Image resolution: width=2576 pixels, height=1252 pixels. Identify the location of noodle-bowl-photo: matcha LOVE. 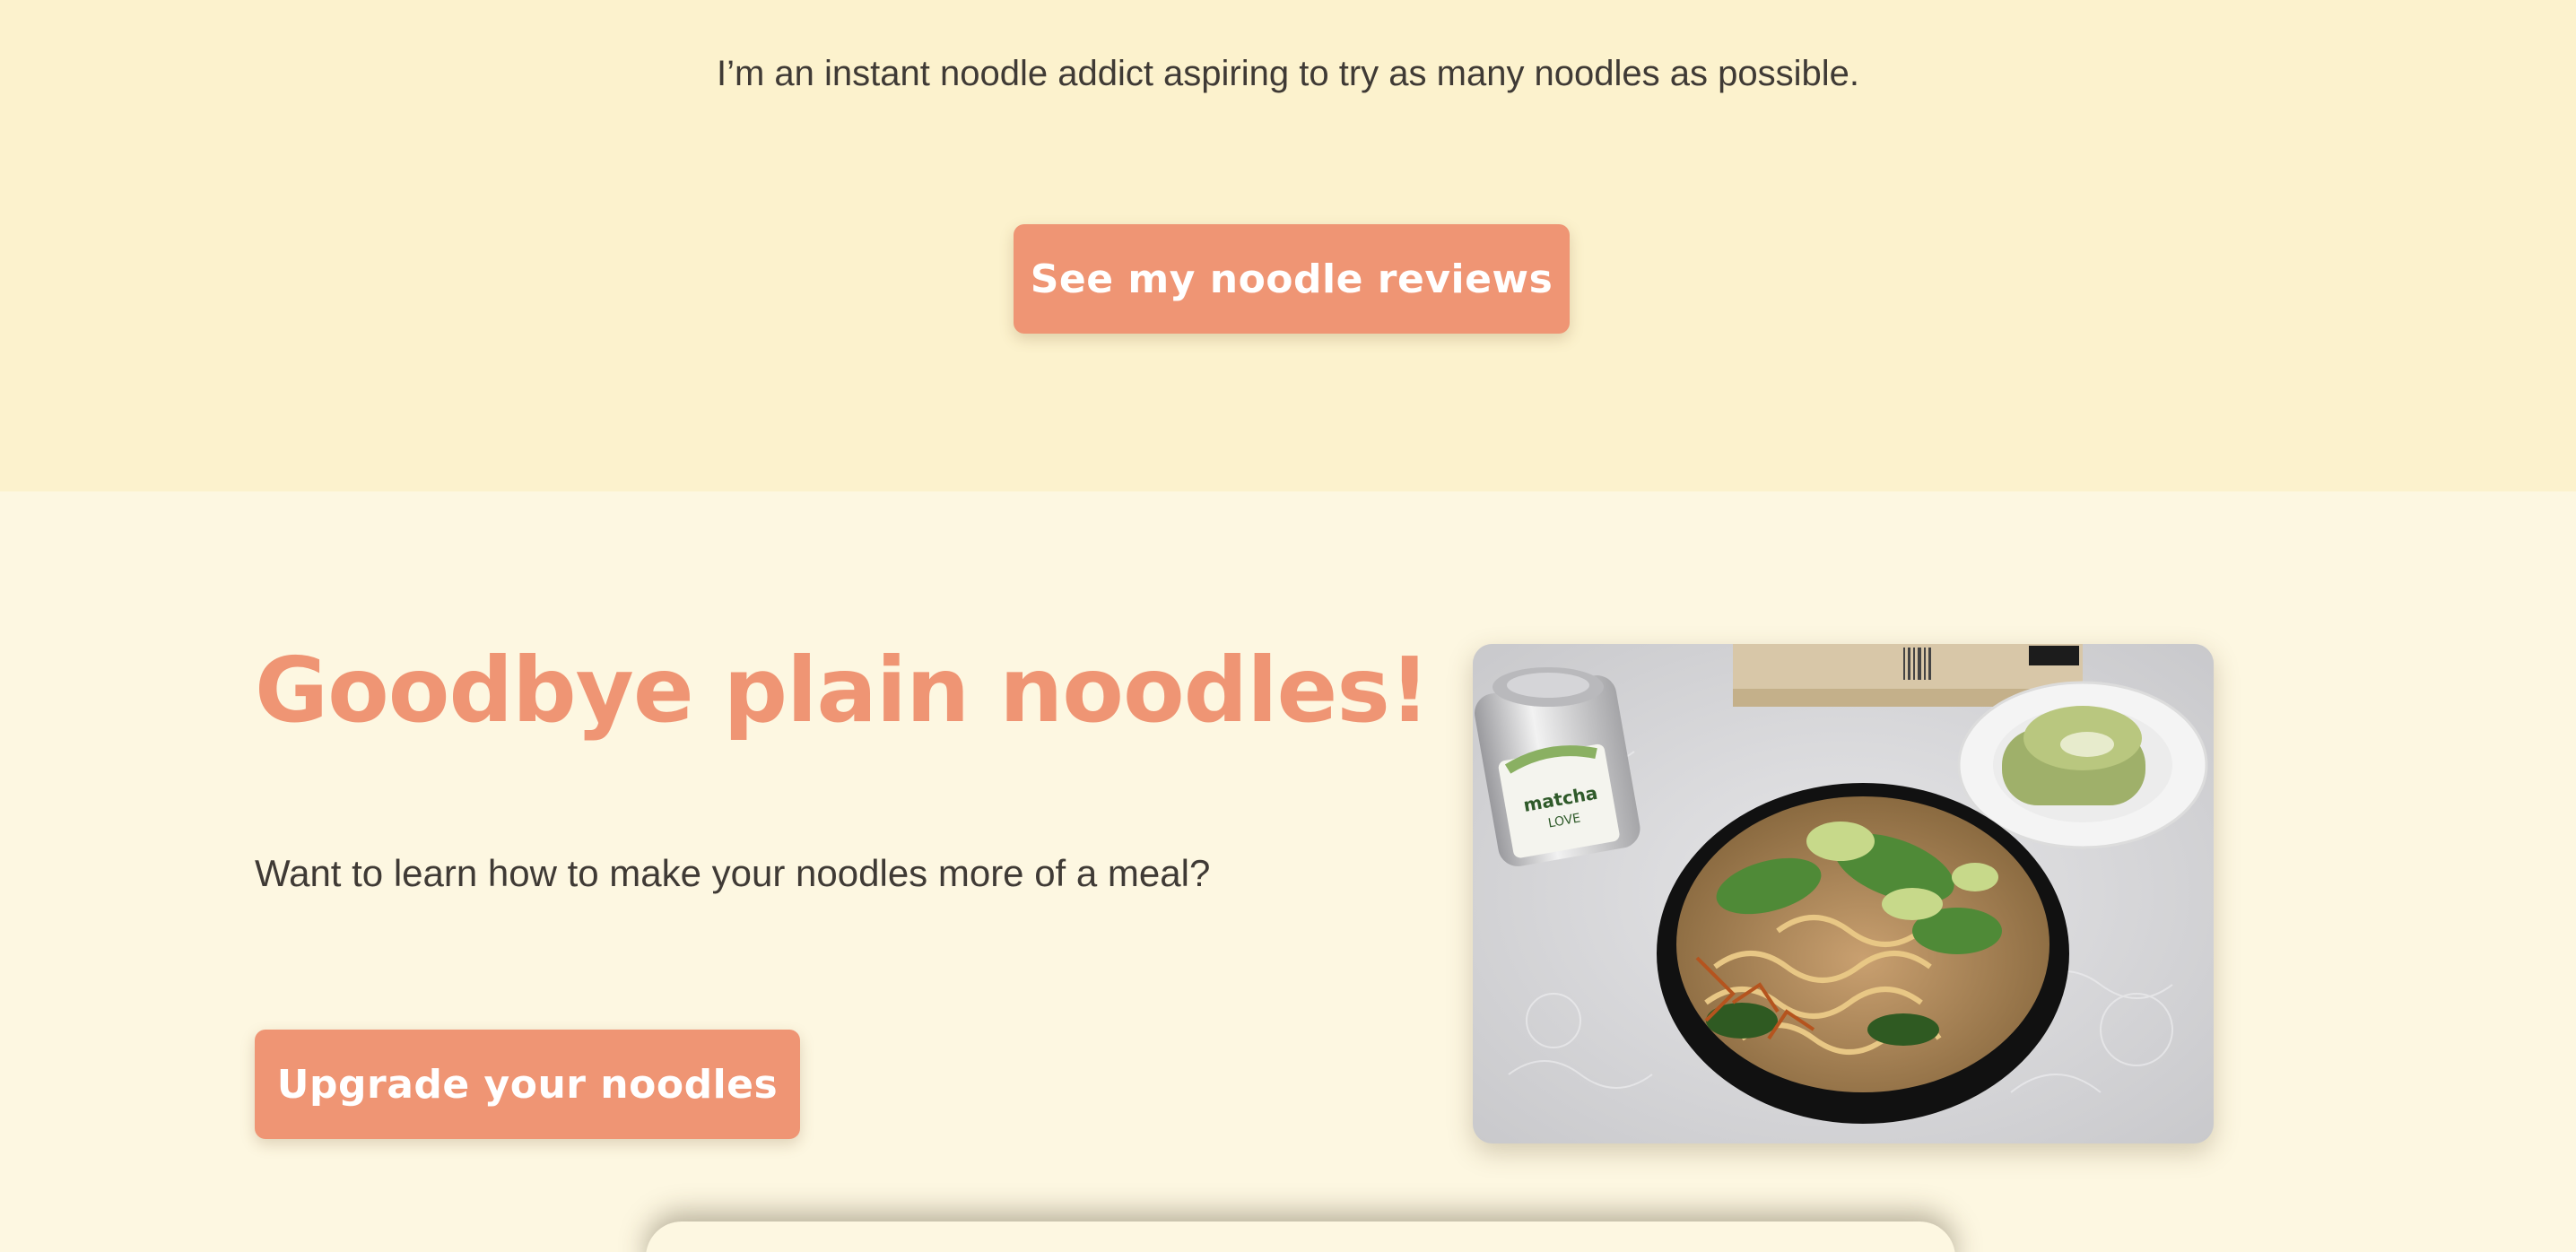
(1843, 893).